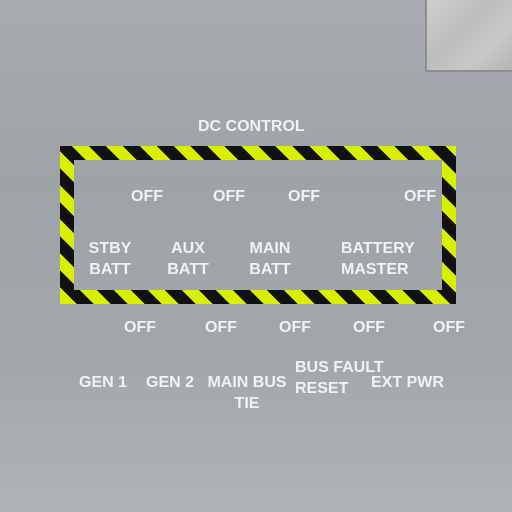  I want to click on aux-batt-switch-state: OFF, so click(229, 196).